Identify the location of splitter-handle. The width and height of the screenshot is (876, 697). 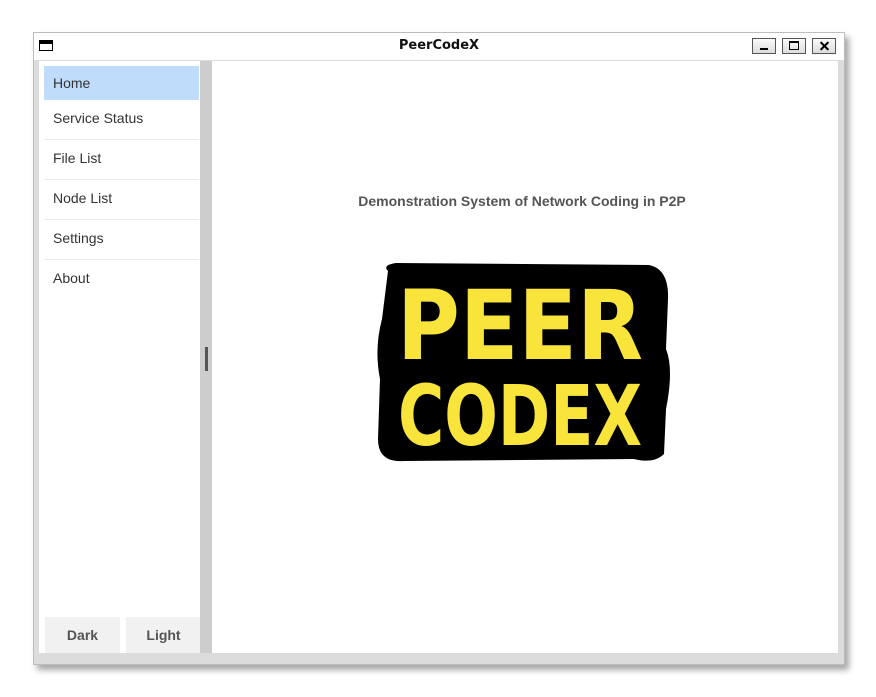
(206, 359).